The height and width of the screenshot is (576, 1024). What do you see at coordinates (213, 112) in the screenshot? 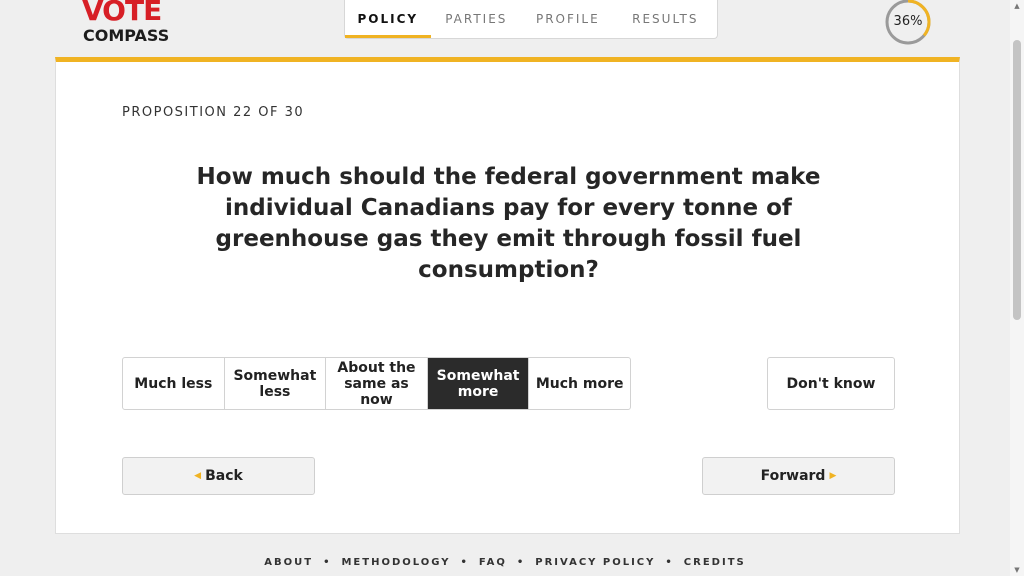
I see `proposition-counter: PROPOSITION 22 OF 30` at bounding box center [213, 112].